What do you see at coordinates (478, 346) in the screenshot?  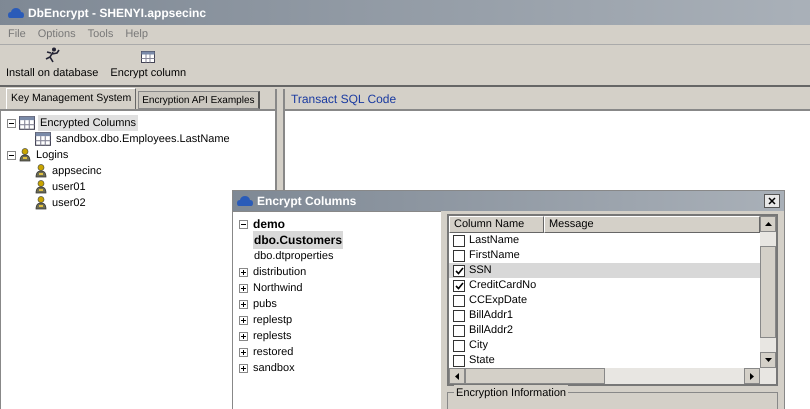 I see `column-name: City` at bounding box center [478, 346].